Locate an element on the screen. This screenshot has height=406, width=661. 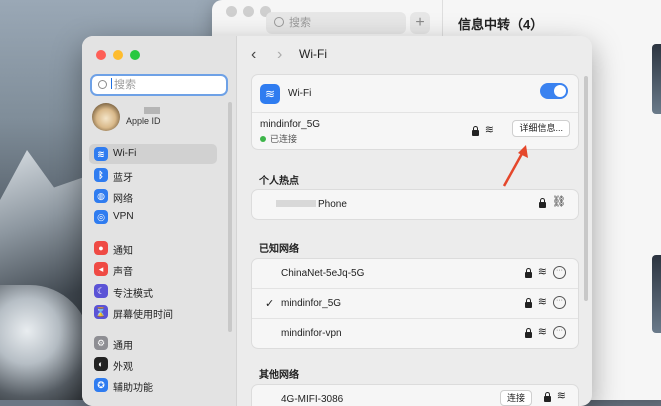
hotspot-card: Phone ⛓ is located at coordinates (415, 204).